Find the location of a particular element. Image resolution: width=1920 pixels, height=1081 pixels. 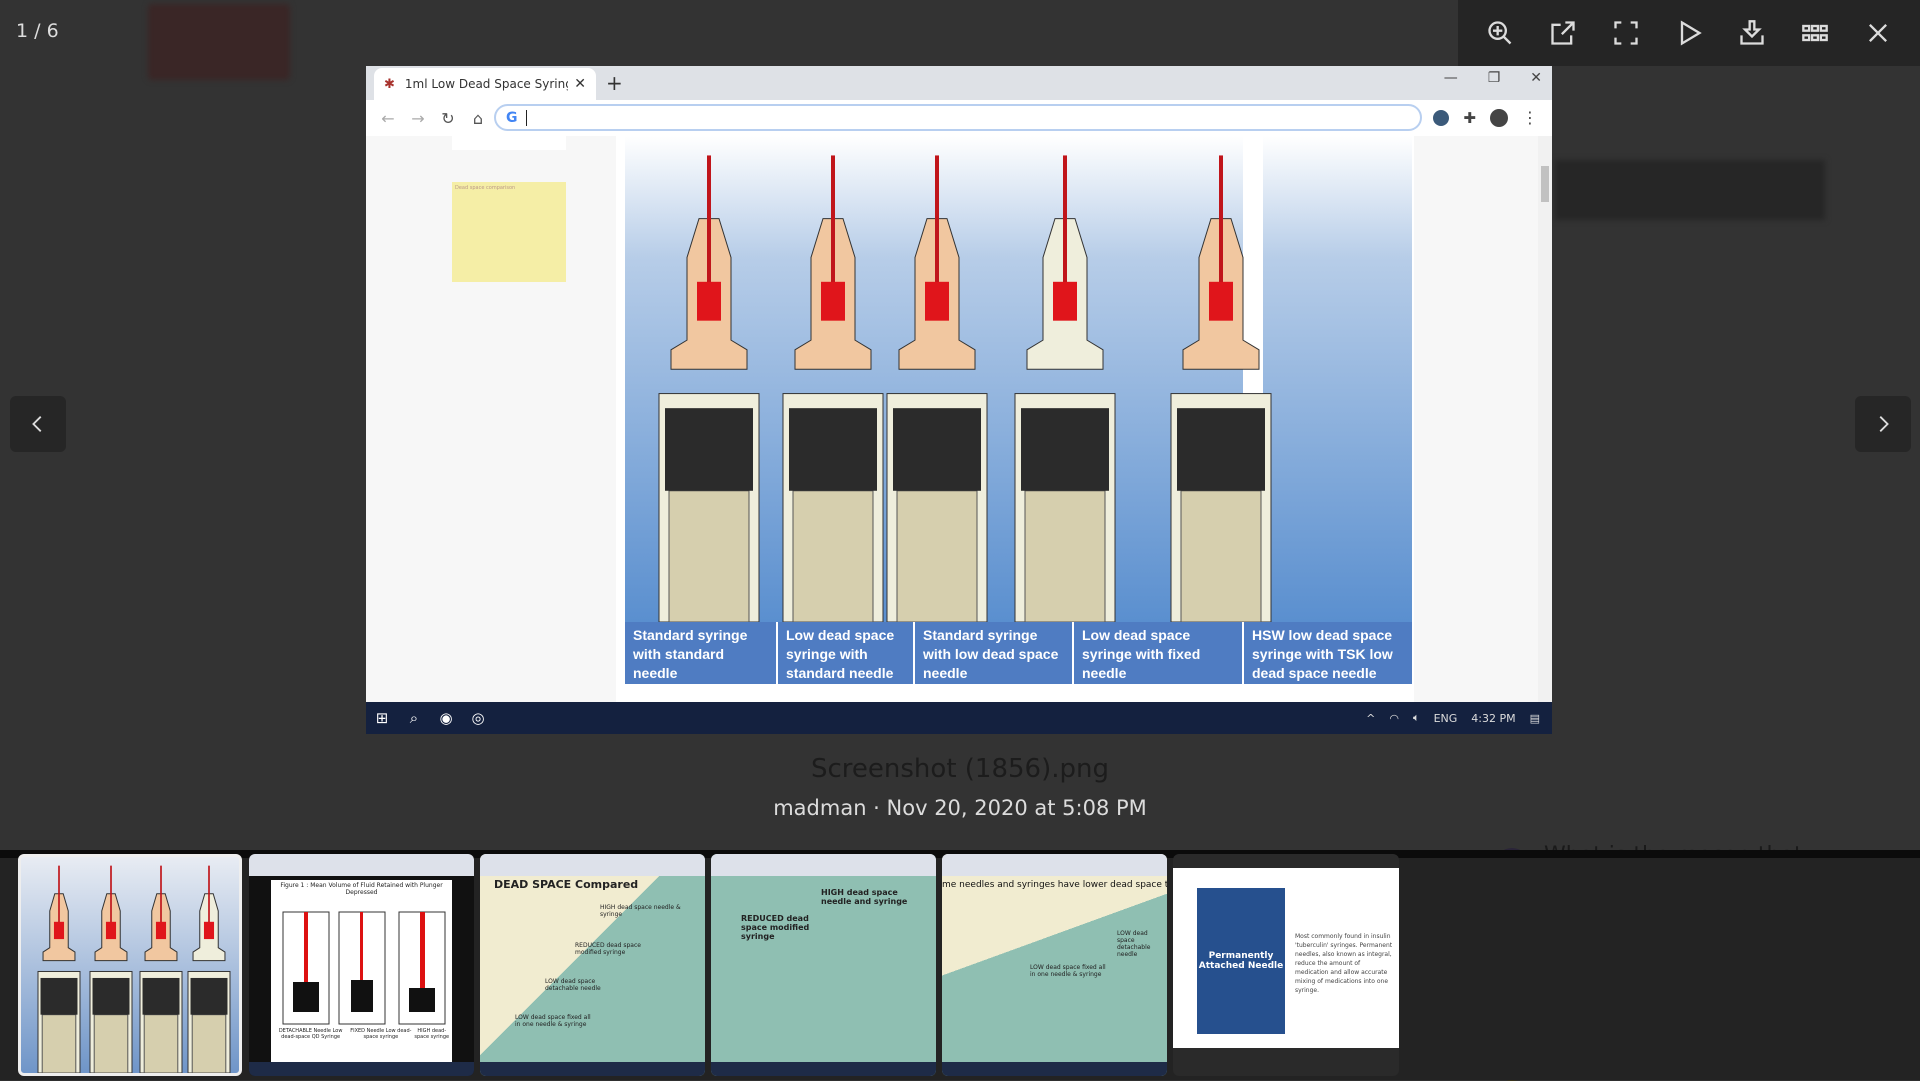

tab-close-icon: ✕ is located at coordinates (580, 84).